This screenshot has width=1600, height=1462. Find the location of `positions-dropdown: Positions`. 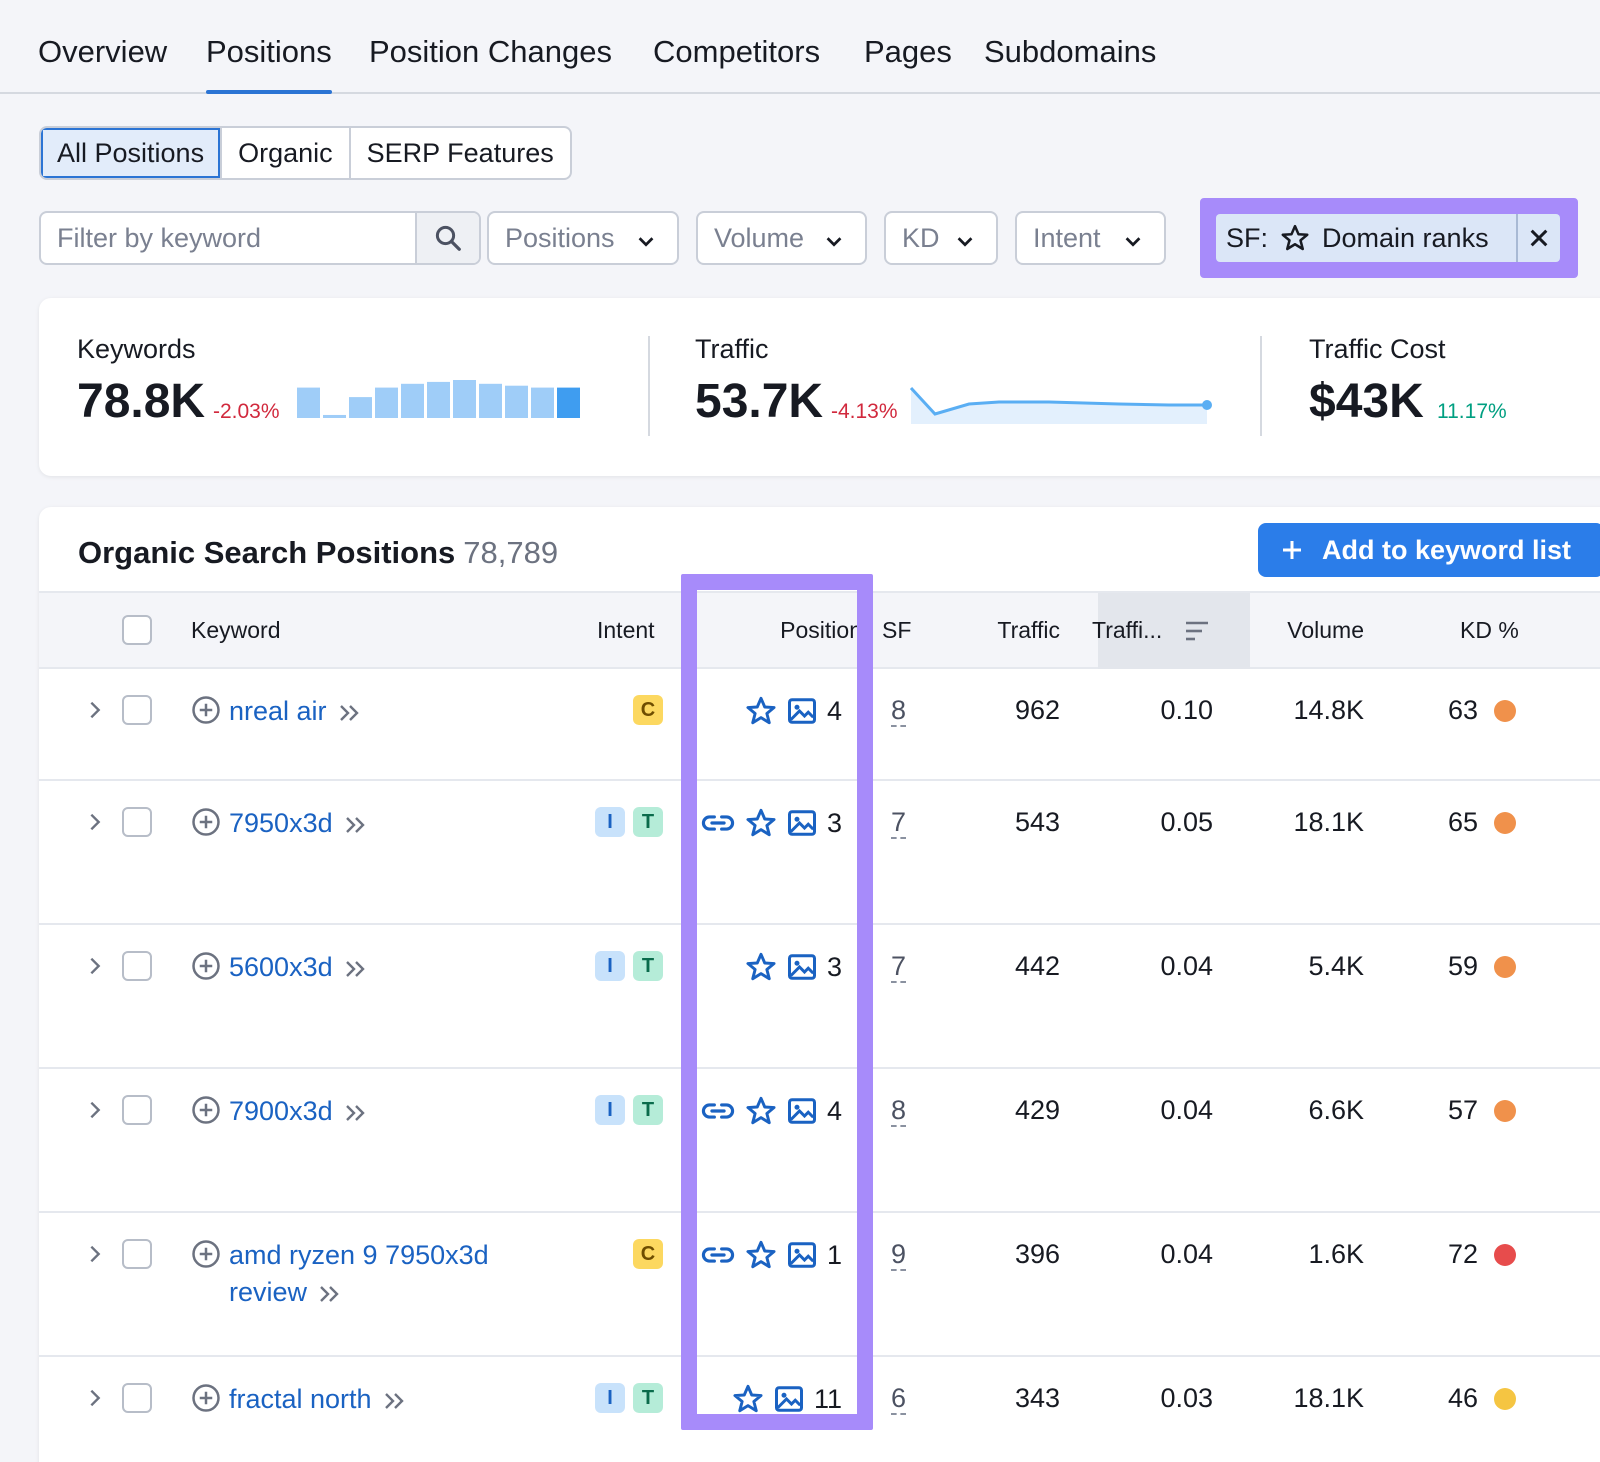

positions-dropdown: Positions is located at coordinates (583, 238).